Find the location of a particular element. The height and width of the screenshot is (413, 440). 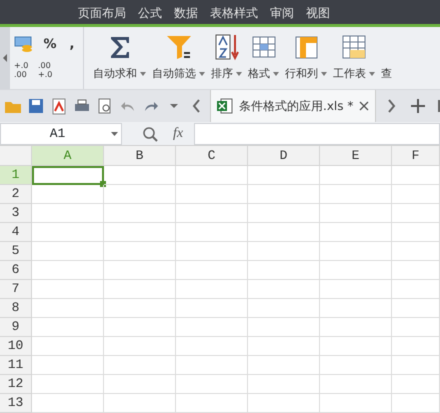

ribbon-button: 行和列 is located at coordinates (306, 58).